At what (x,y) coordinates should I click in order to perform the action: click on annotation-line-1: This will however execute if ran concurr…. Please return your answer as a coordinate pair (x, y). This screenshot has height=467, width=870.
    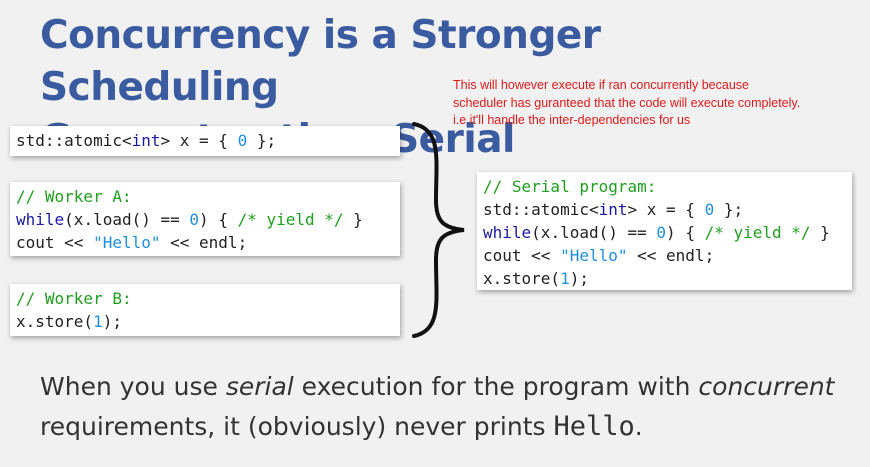
    Looking at the image, I should click on (601, 85).